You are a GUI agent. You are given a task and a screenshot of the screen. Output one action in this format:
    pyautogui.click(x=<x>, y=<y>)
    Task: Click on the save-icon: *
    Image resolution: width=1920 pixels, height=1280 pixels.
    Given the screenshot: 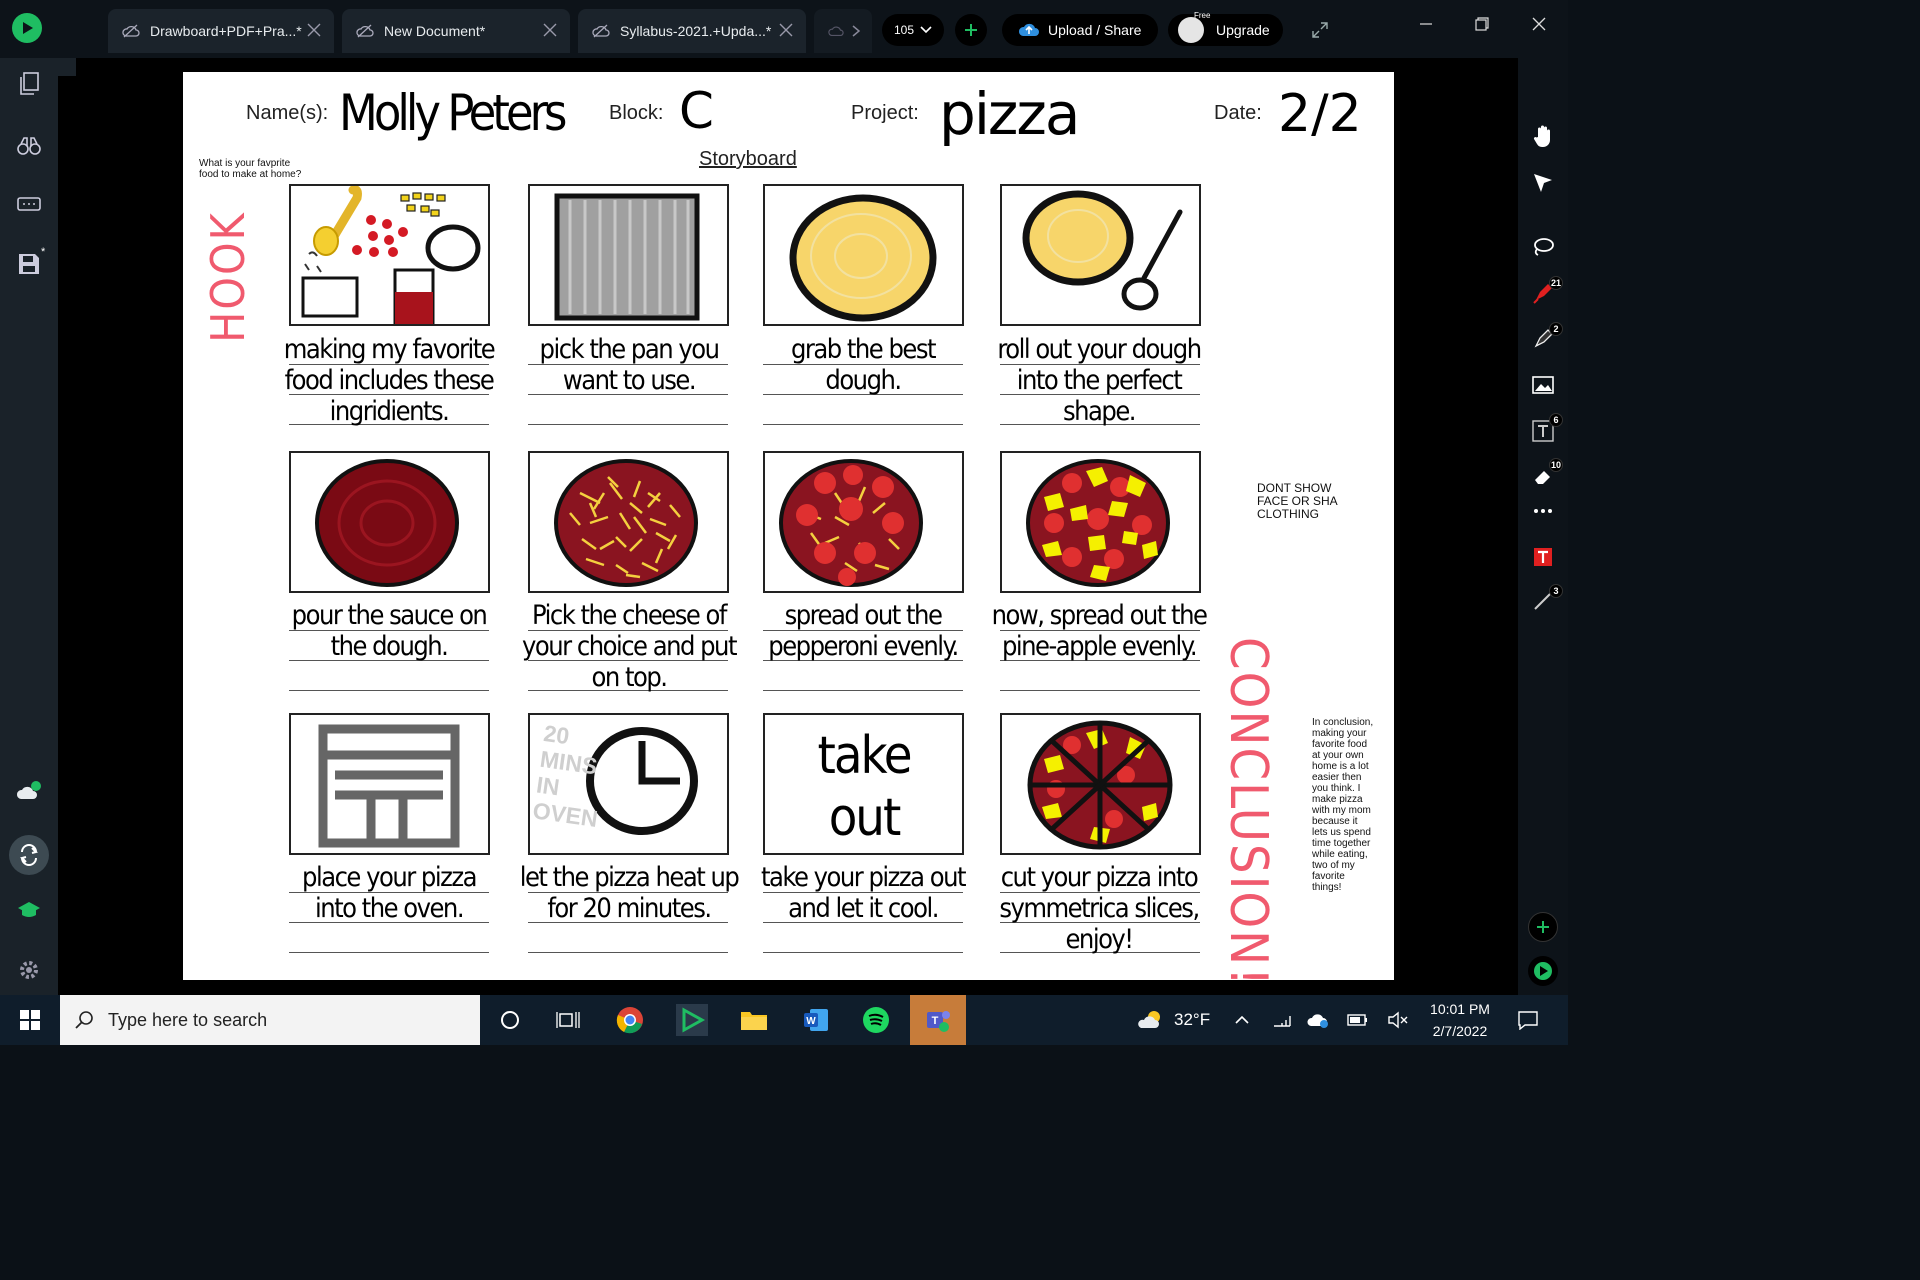 What is the action you would take?
    pyautogui.click(x=30, y=262)
    